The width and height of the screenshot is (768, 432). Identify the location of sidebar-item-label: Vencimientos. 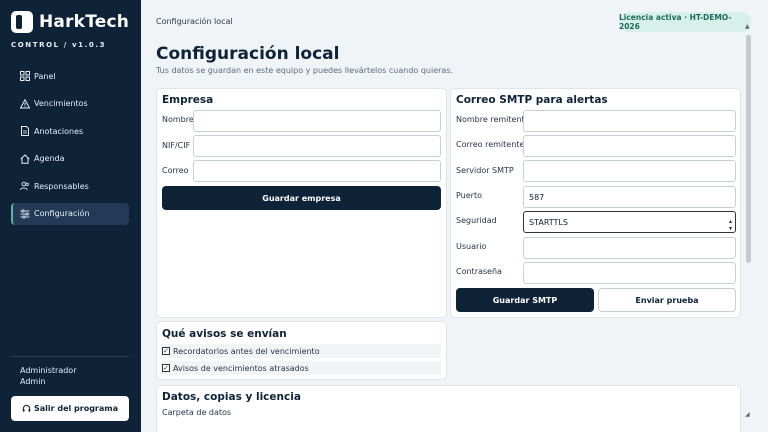
(61, 104).